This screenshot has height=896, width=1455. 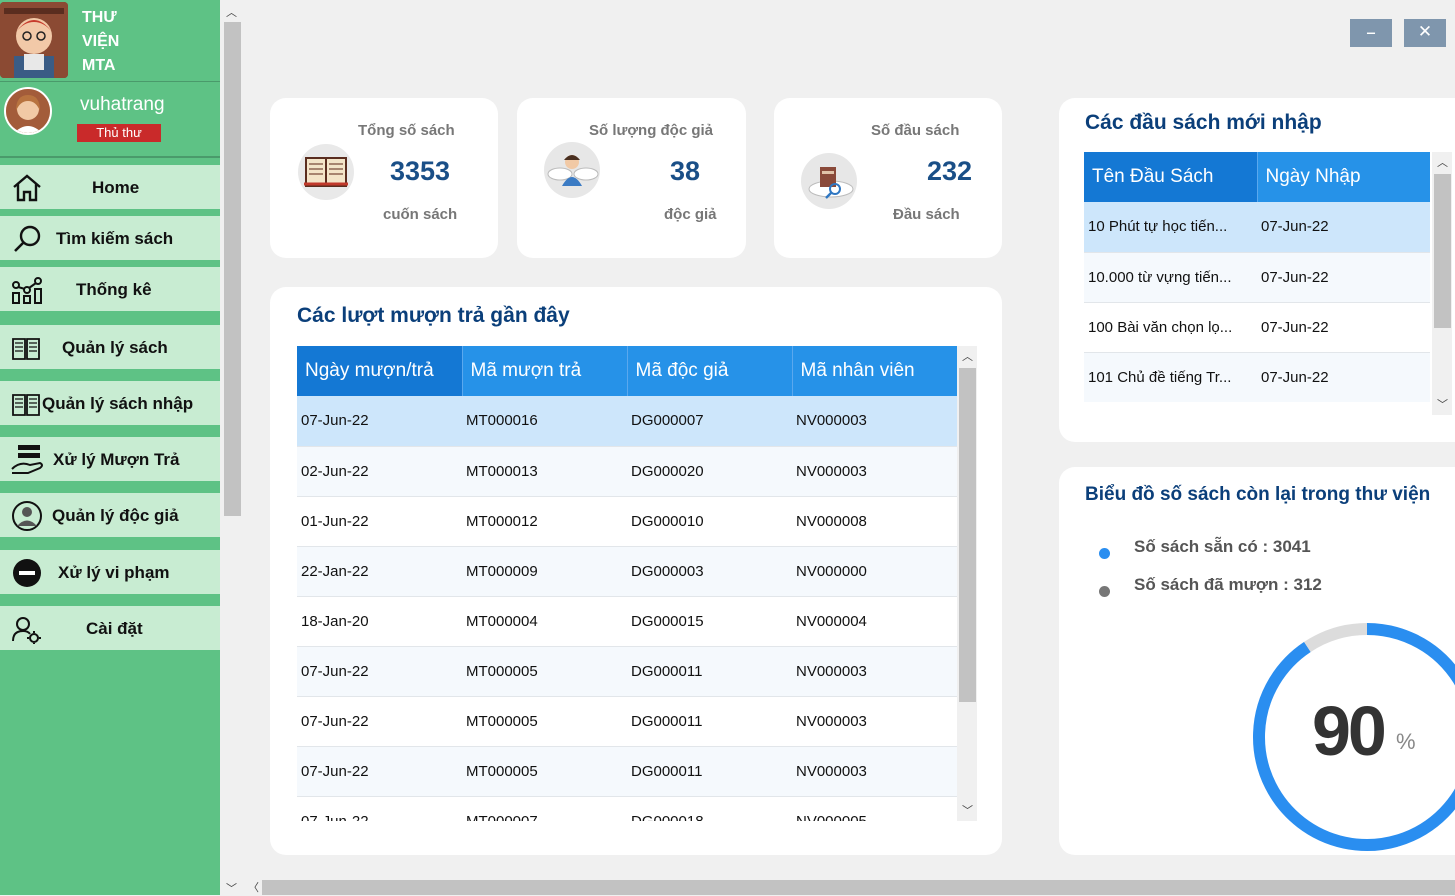 I want to click on stat-unit: Đầu sách, so click(x=926, y=214).